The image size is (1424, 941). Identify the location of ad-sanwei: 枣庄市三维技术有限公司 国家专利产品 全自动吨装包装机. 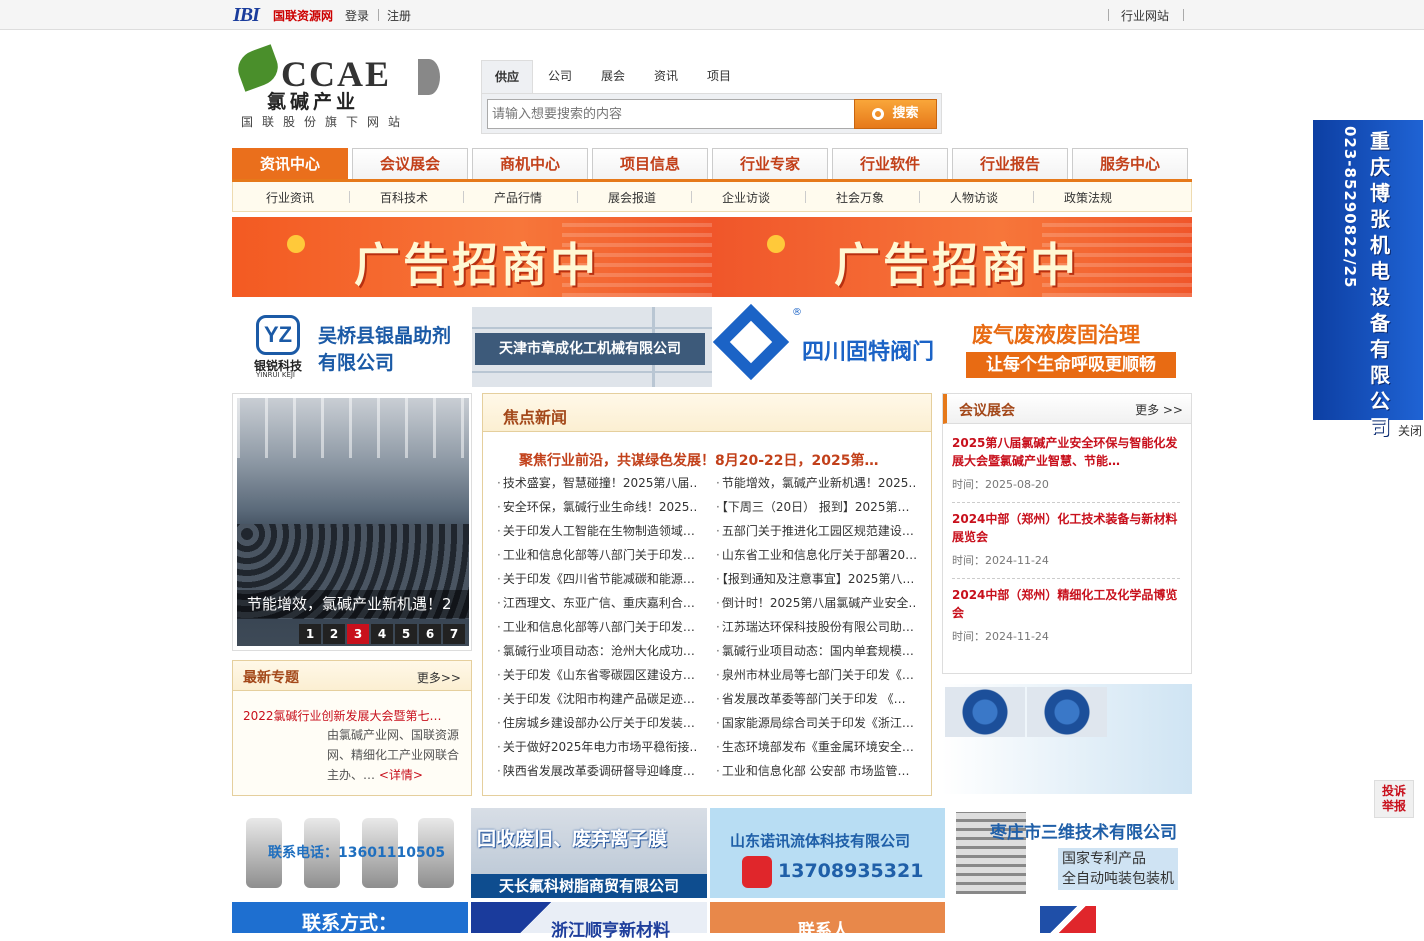
(1070, 853).